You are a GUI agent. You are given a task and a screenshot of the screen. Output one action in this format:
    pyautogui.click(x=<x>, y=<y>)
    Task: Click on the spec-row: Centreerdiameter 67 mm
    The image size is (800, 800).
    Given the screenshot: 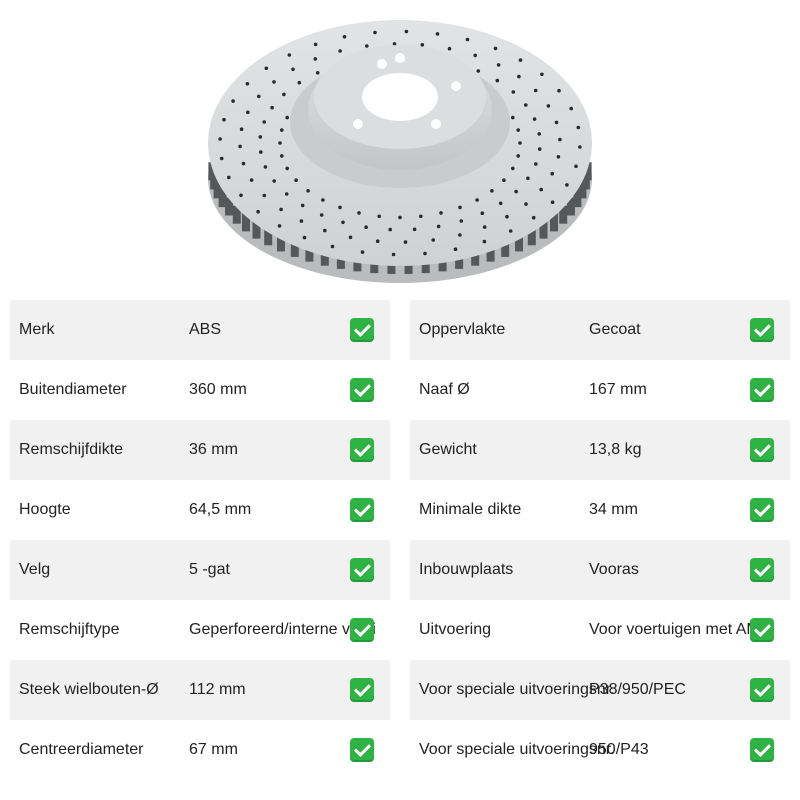 What is the action you would take?
    pyautogui.click(x=200, y=750)
    